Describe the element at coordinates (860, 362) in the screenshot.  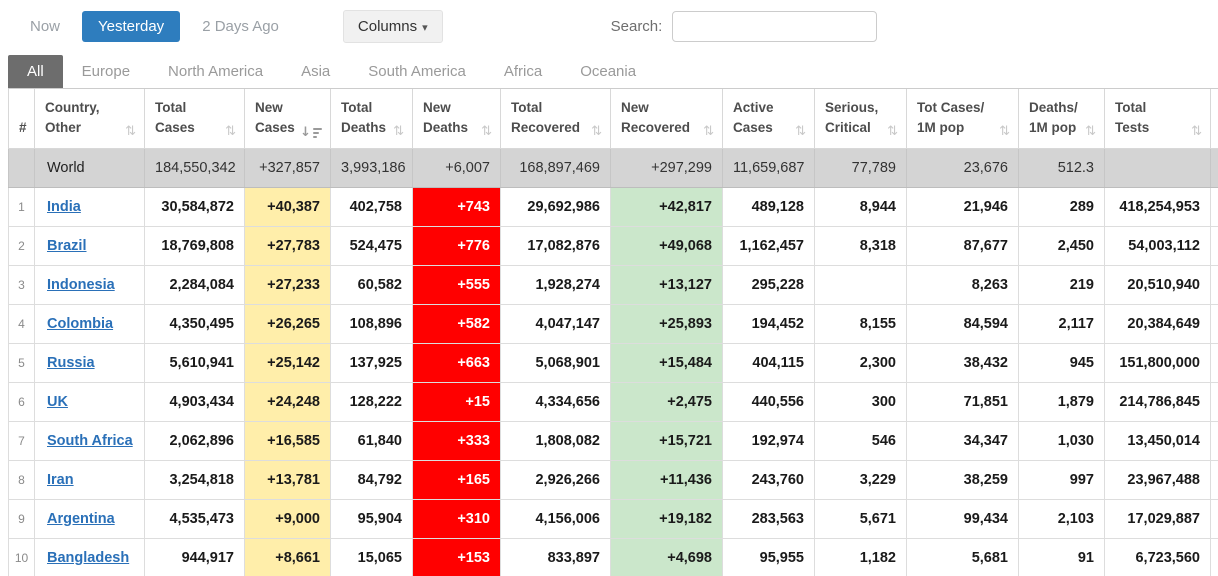
I see `cell-serious-critical: 2,300` at that location.